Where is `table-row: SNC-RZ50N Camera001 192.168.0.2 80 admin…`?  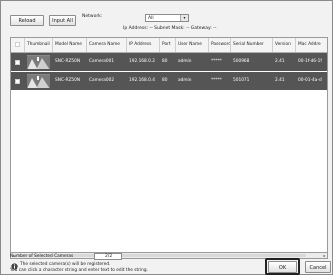
table-row: SNC-RZ50N Camera001 192.168.0.2 80 admin… is located at coordinates (169, 62).